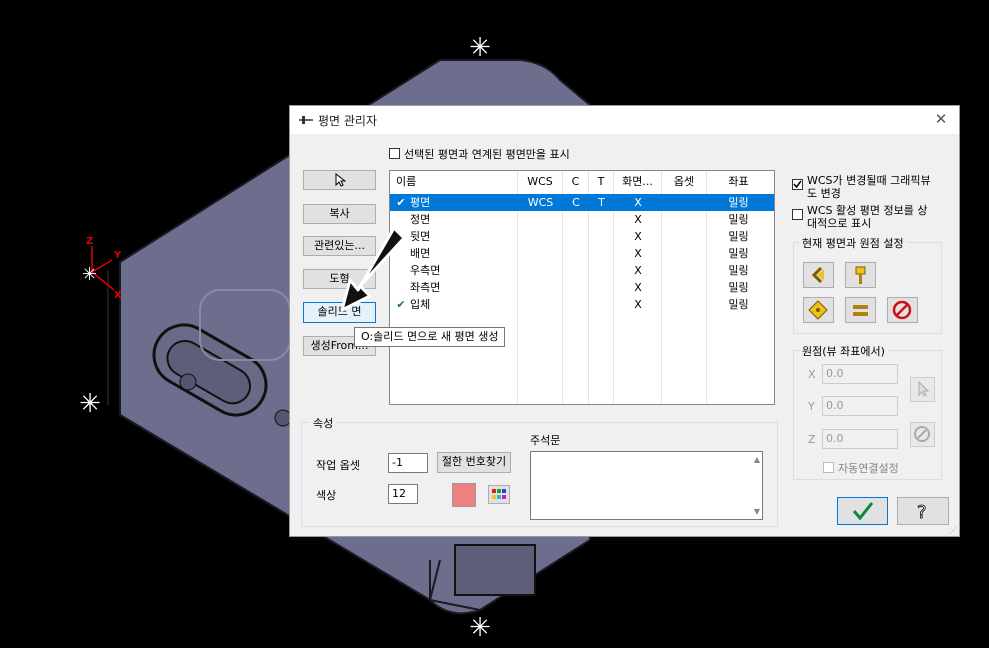 The image size is (989, 648). What do you see at coordinates (812, 374) in the screenshot?
I see `x-label: X` at bounding box center [812, 374].